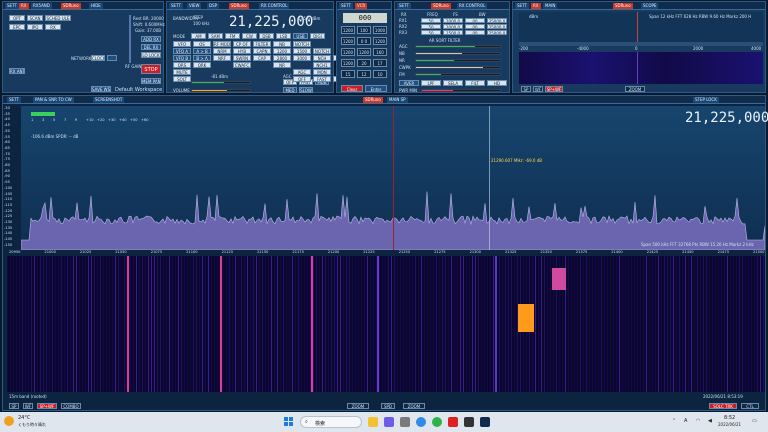 This screenshot has height=432, width=768. What do you see at coordinates (485, 422) in the screenshot?
I see `sdruno-taskbar-icon` at bounding box center [485, 422].